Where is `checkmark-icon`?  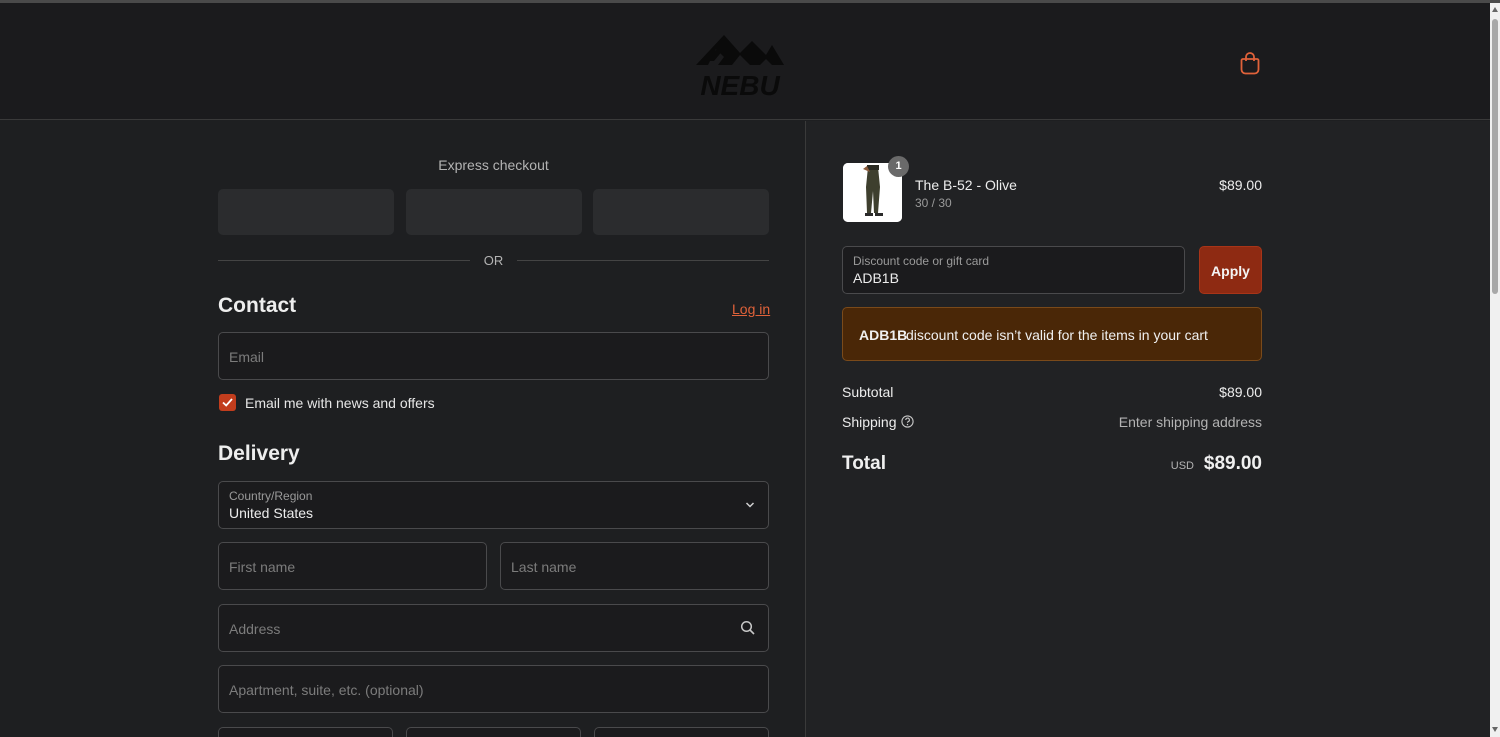
checkmark-icon is located at coordinates (227, 402).